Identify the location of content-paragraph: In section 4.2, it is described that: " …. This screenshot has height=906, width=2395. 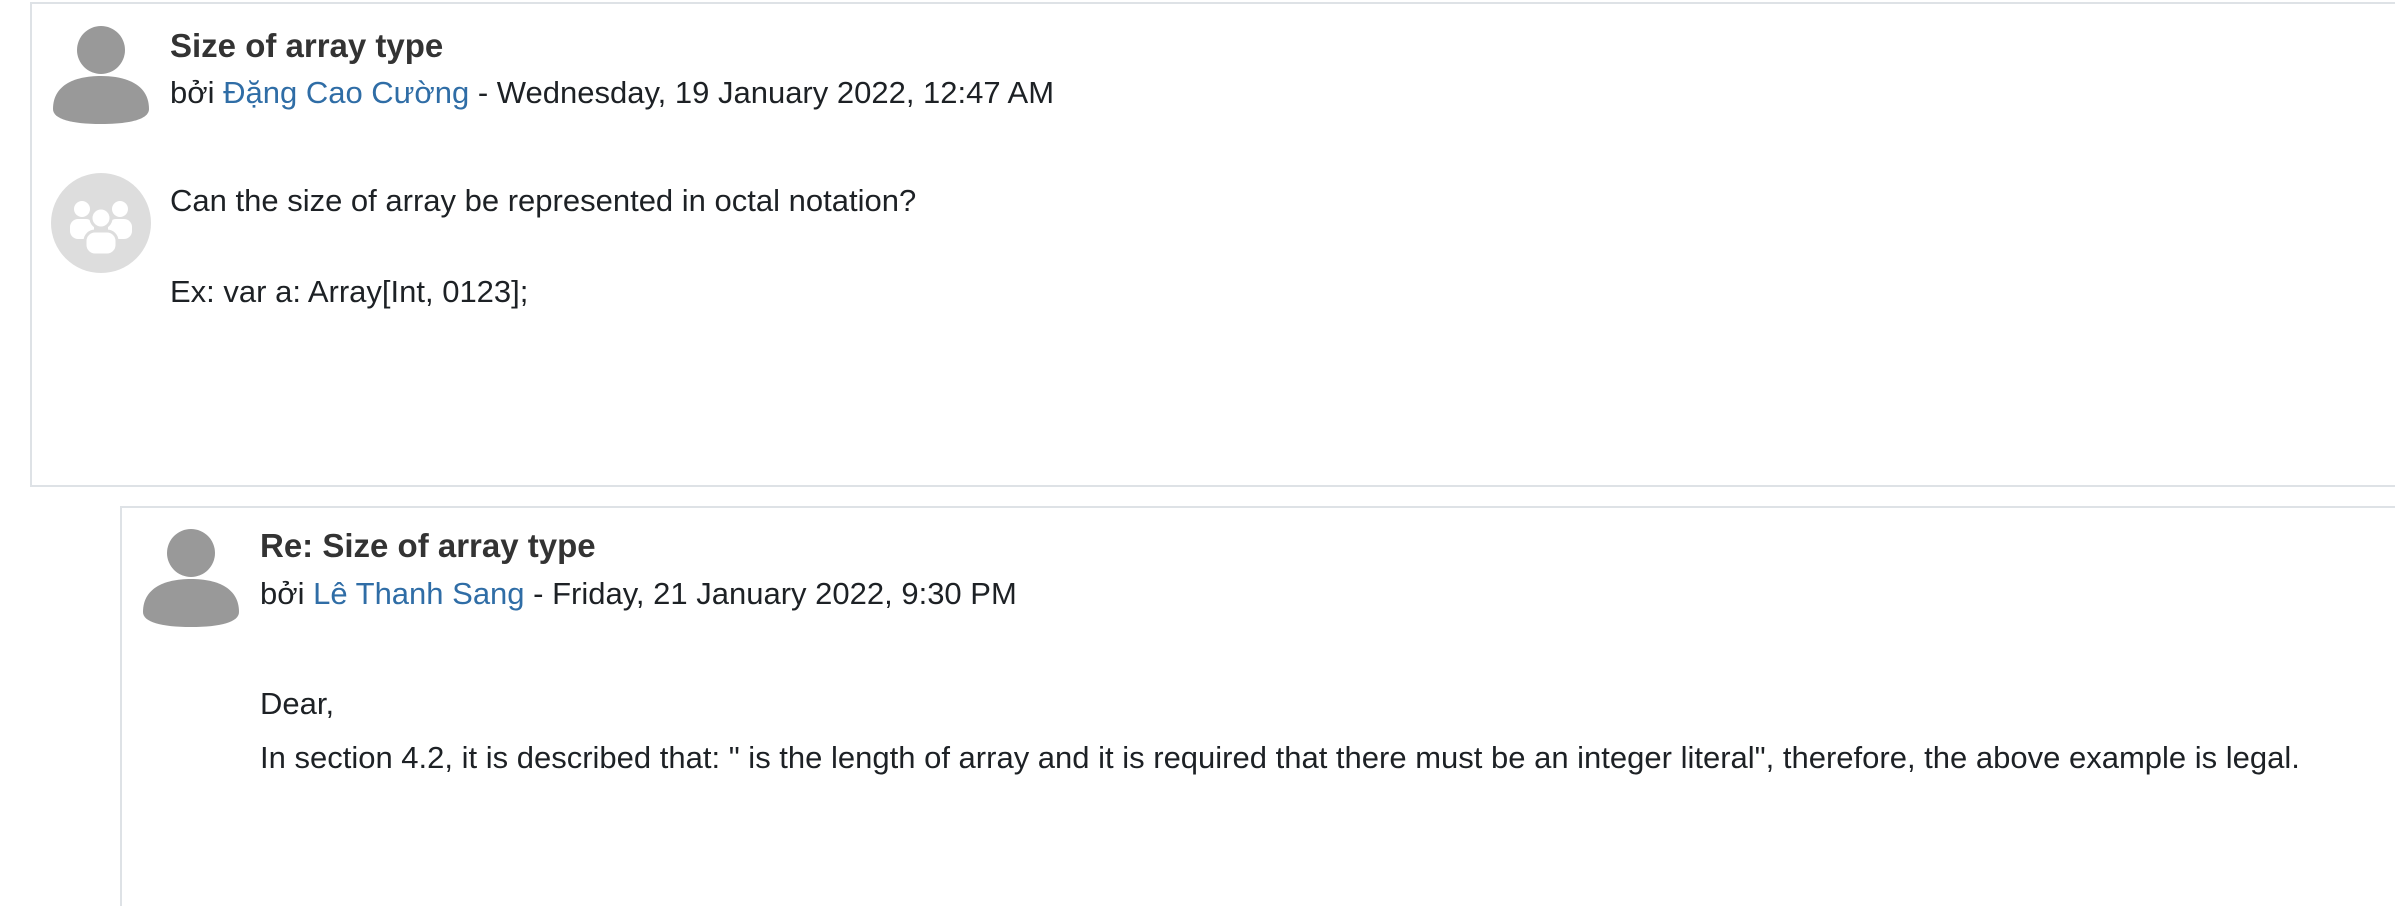
(1280, 757).